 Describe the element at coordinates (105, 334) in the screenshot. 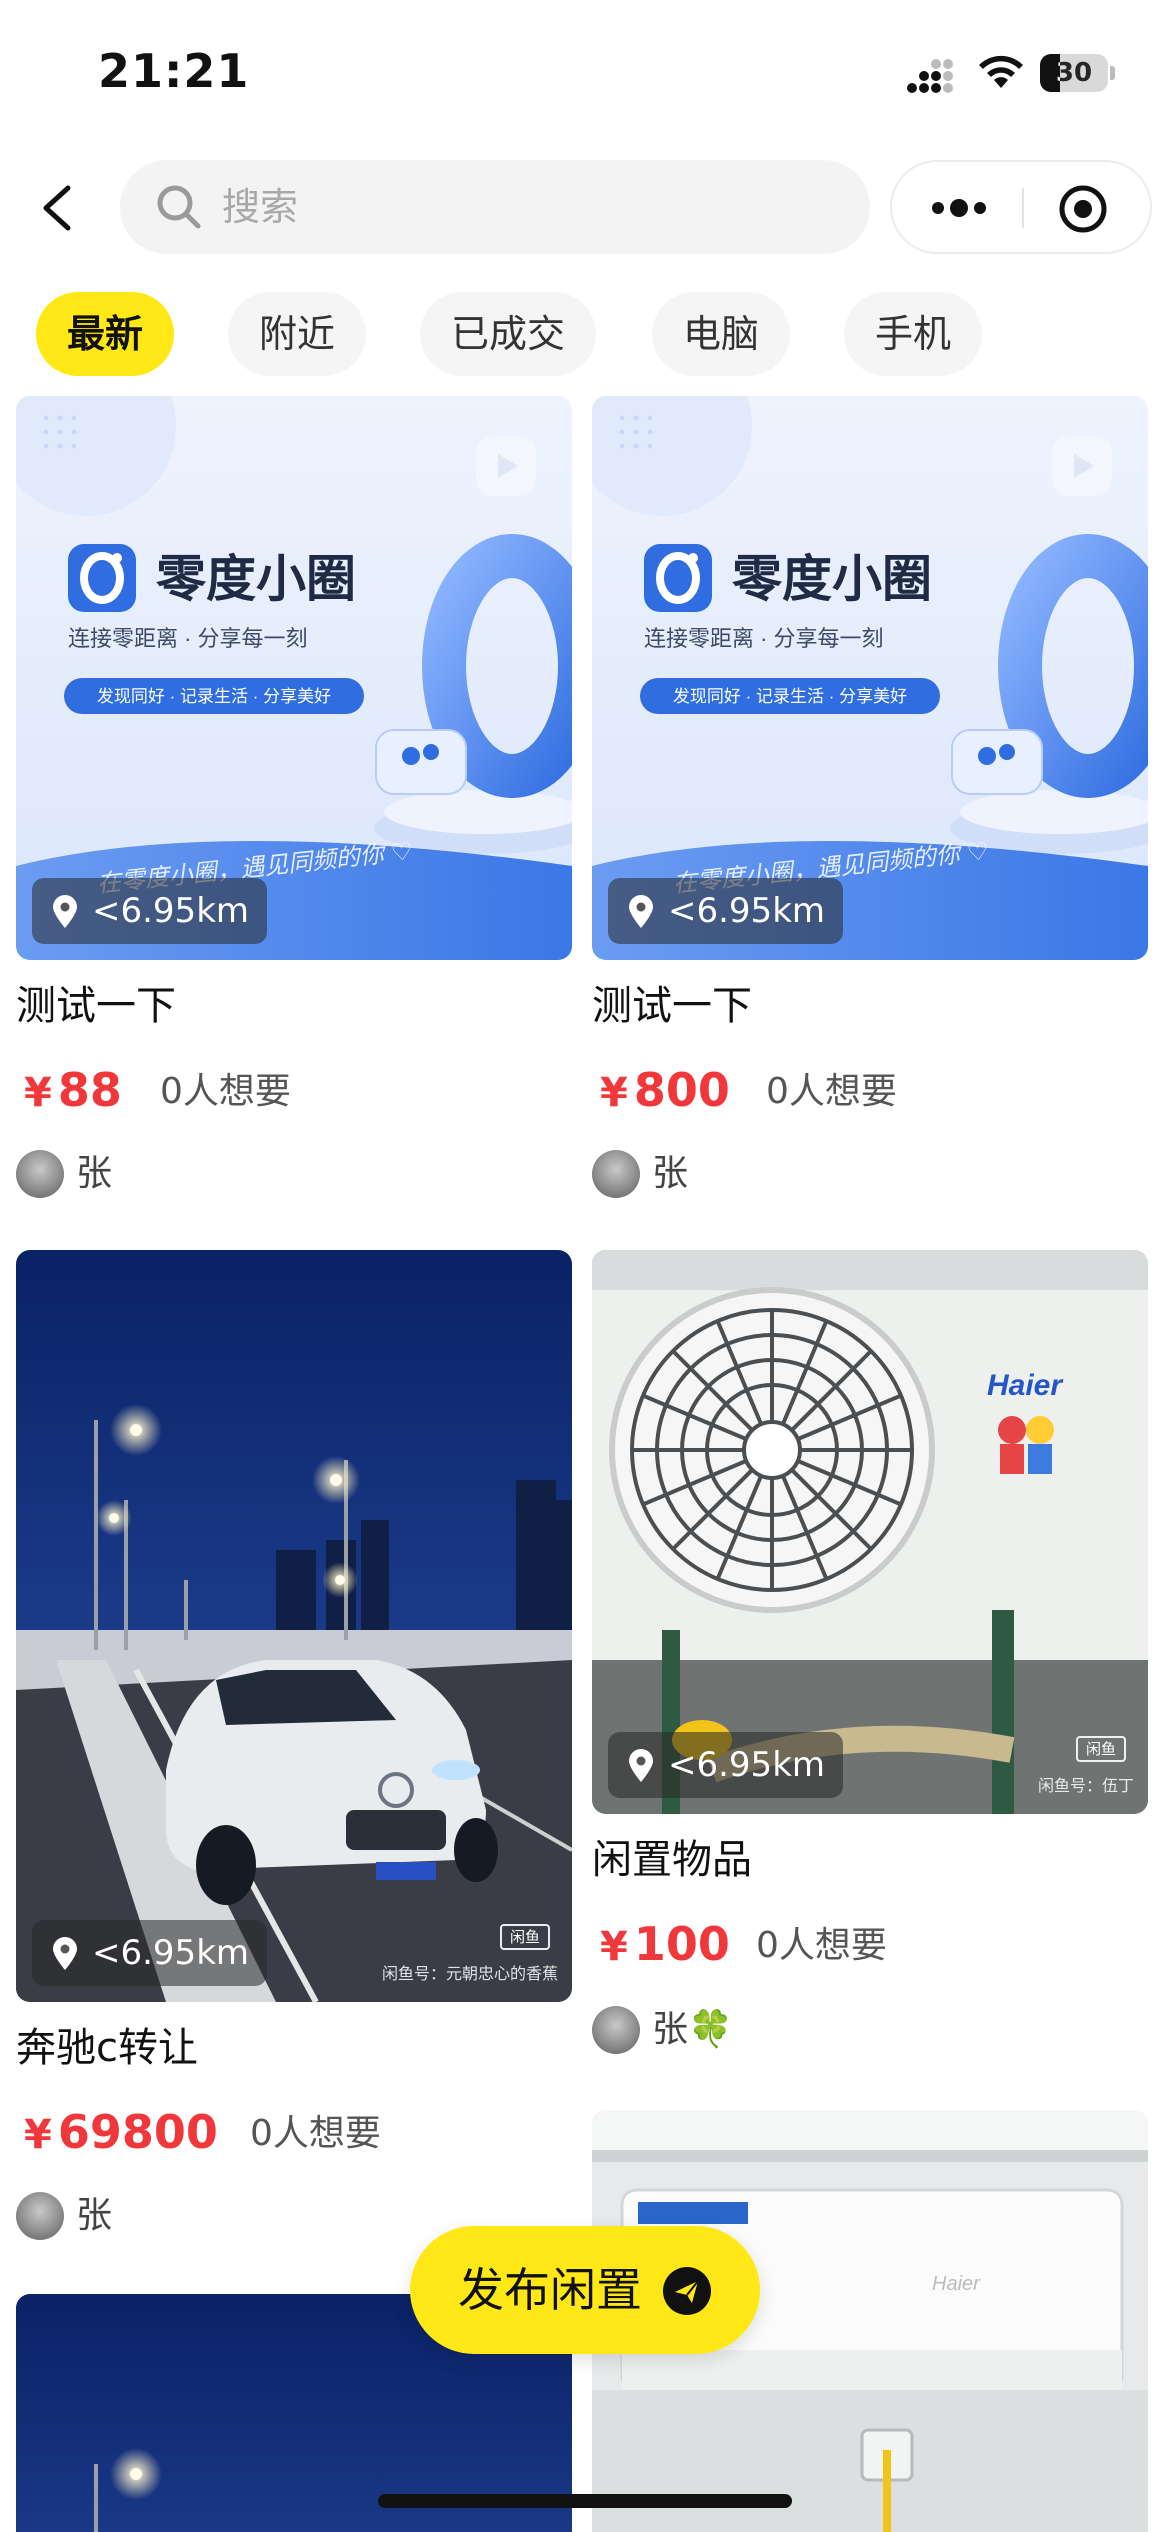

I see `tab-latest: 最新` at that location.